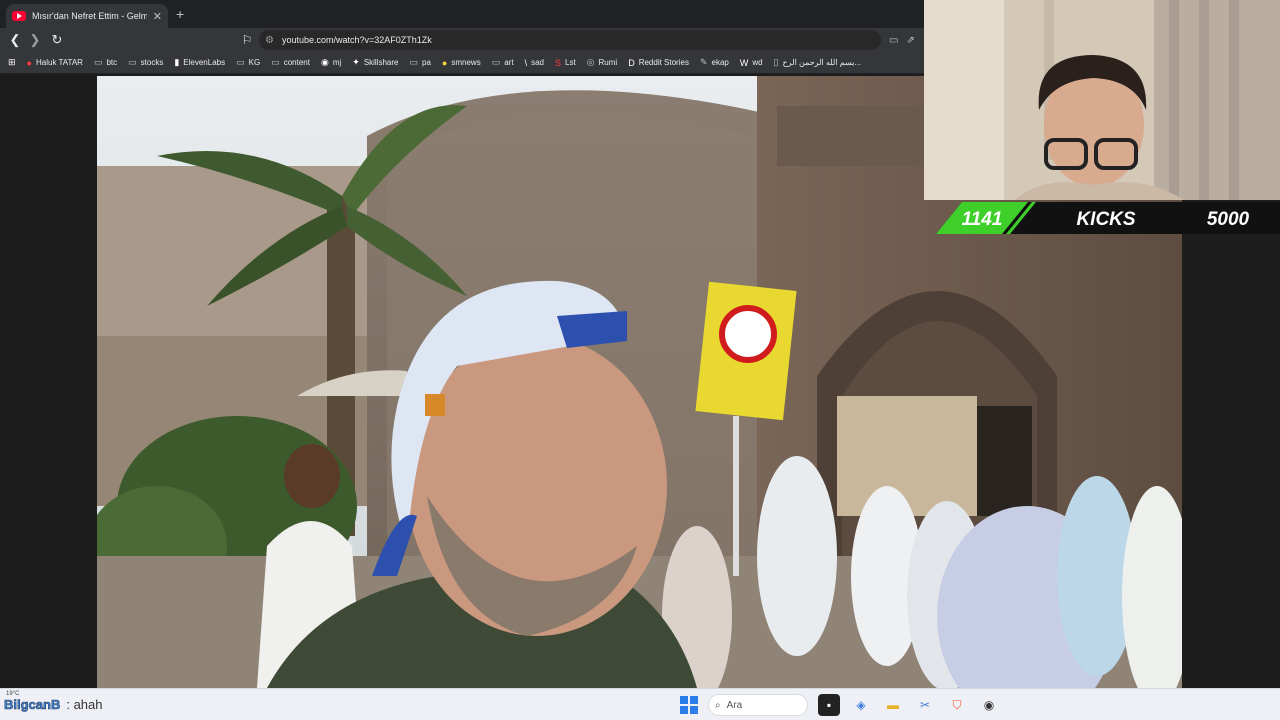 This screenshot has width=1280, height=720. Describe the element at coordinates (57, 40) in the screenshot. I see `reload-button: ↻` at that location.